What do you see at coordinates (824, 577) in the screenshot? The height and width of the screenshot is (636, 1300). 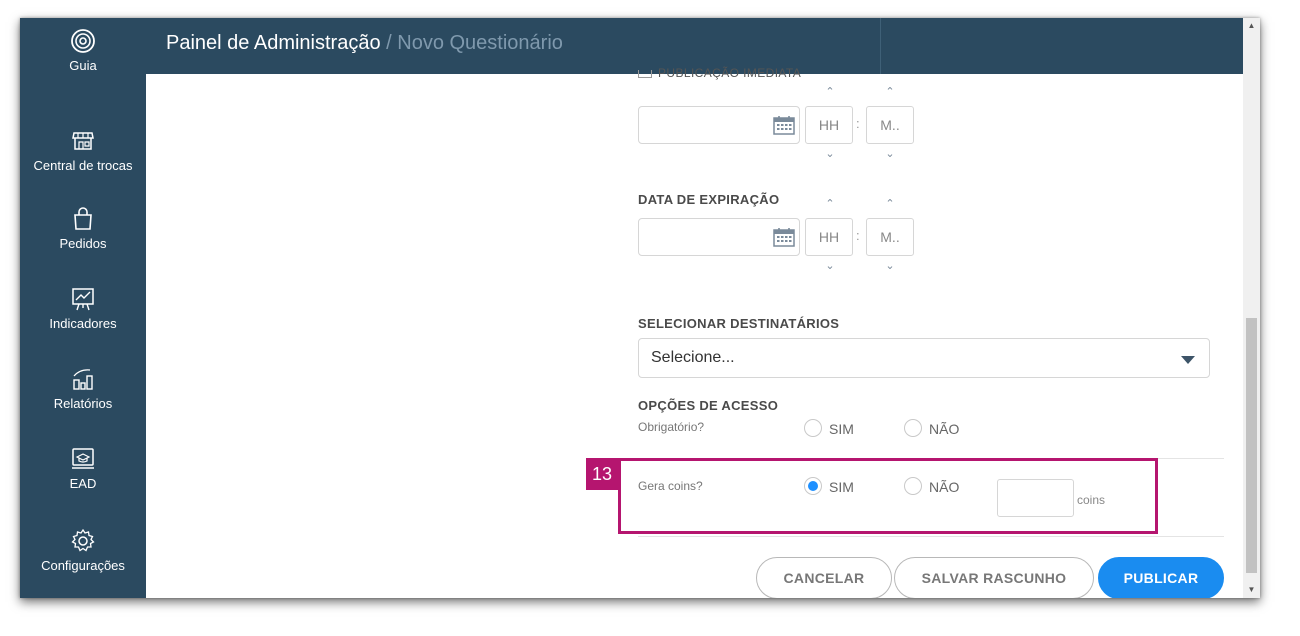 I see `cancel-button: CANCELAR` at bounding box center [824, 577].